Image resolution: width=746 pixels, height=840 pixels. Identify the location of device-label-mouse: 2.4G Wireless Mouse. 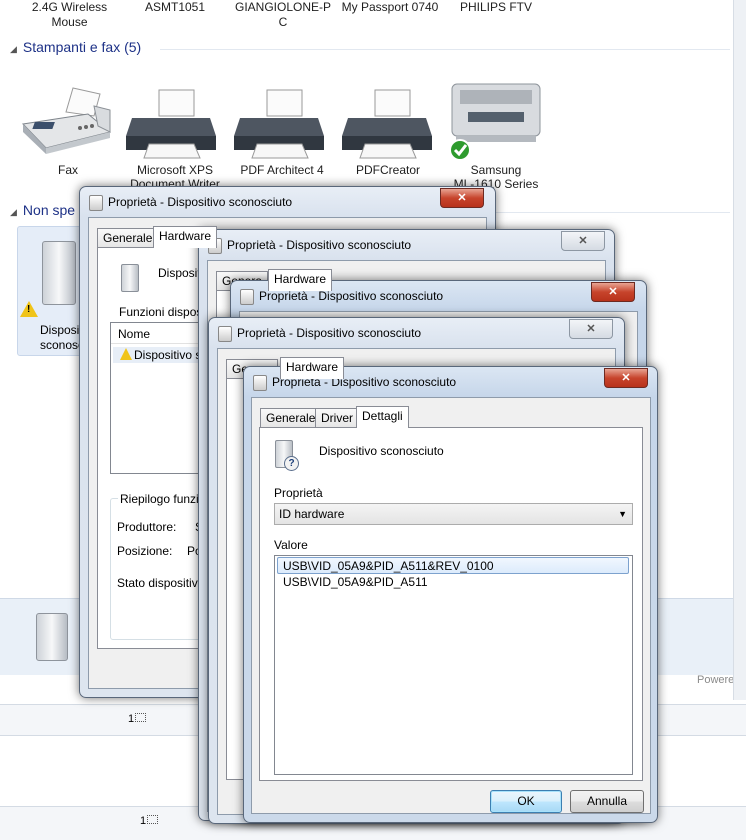
(69, 15).